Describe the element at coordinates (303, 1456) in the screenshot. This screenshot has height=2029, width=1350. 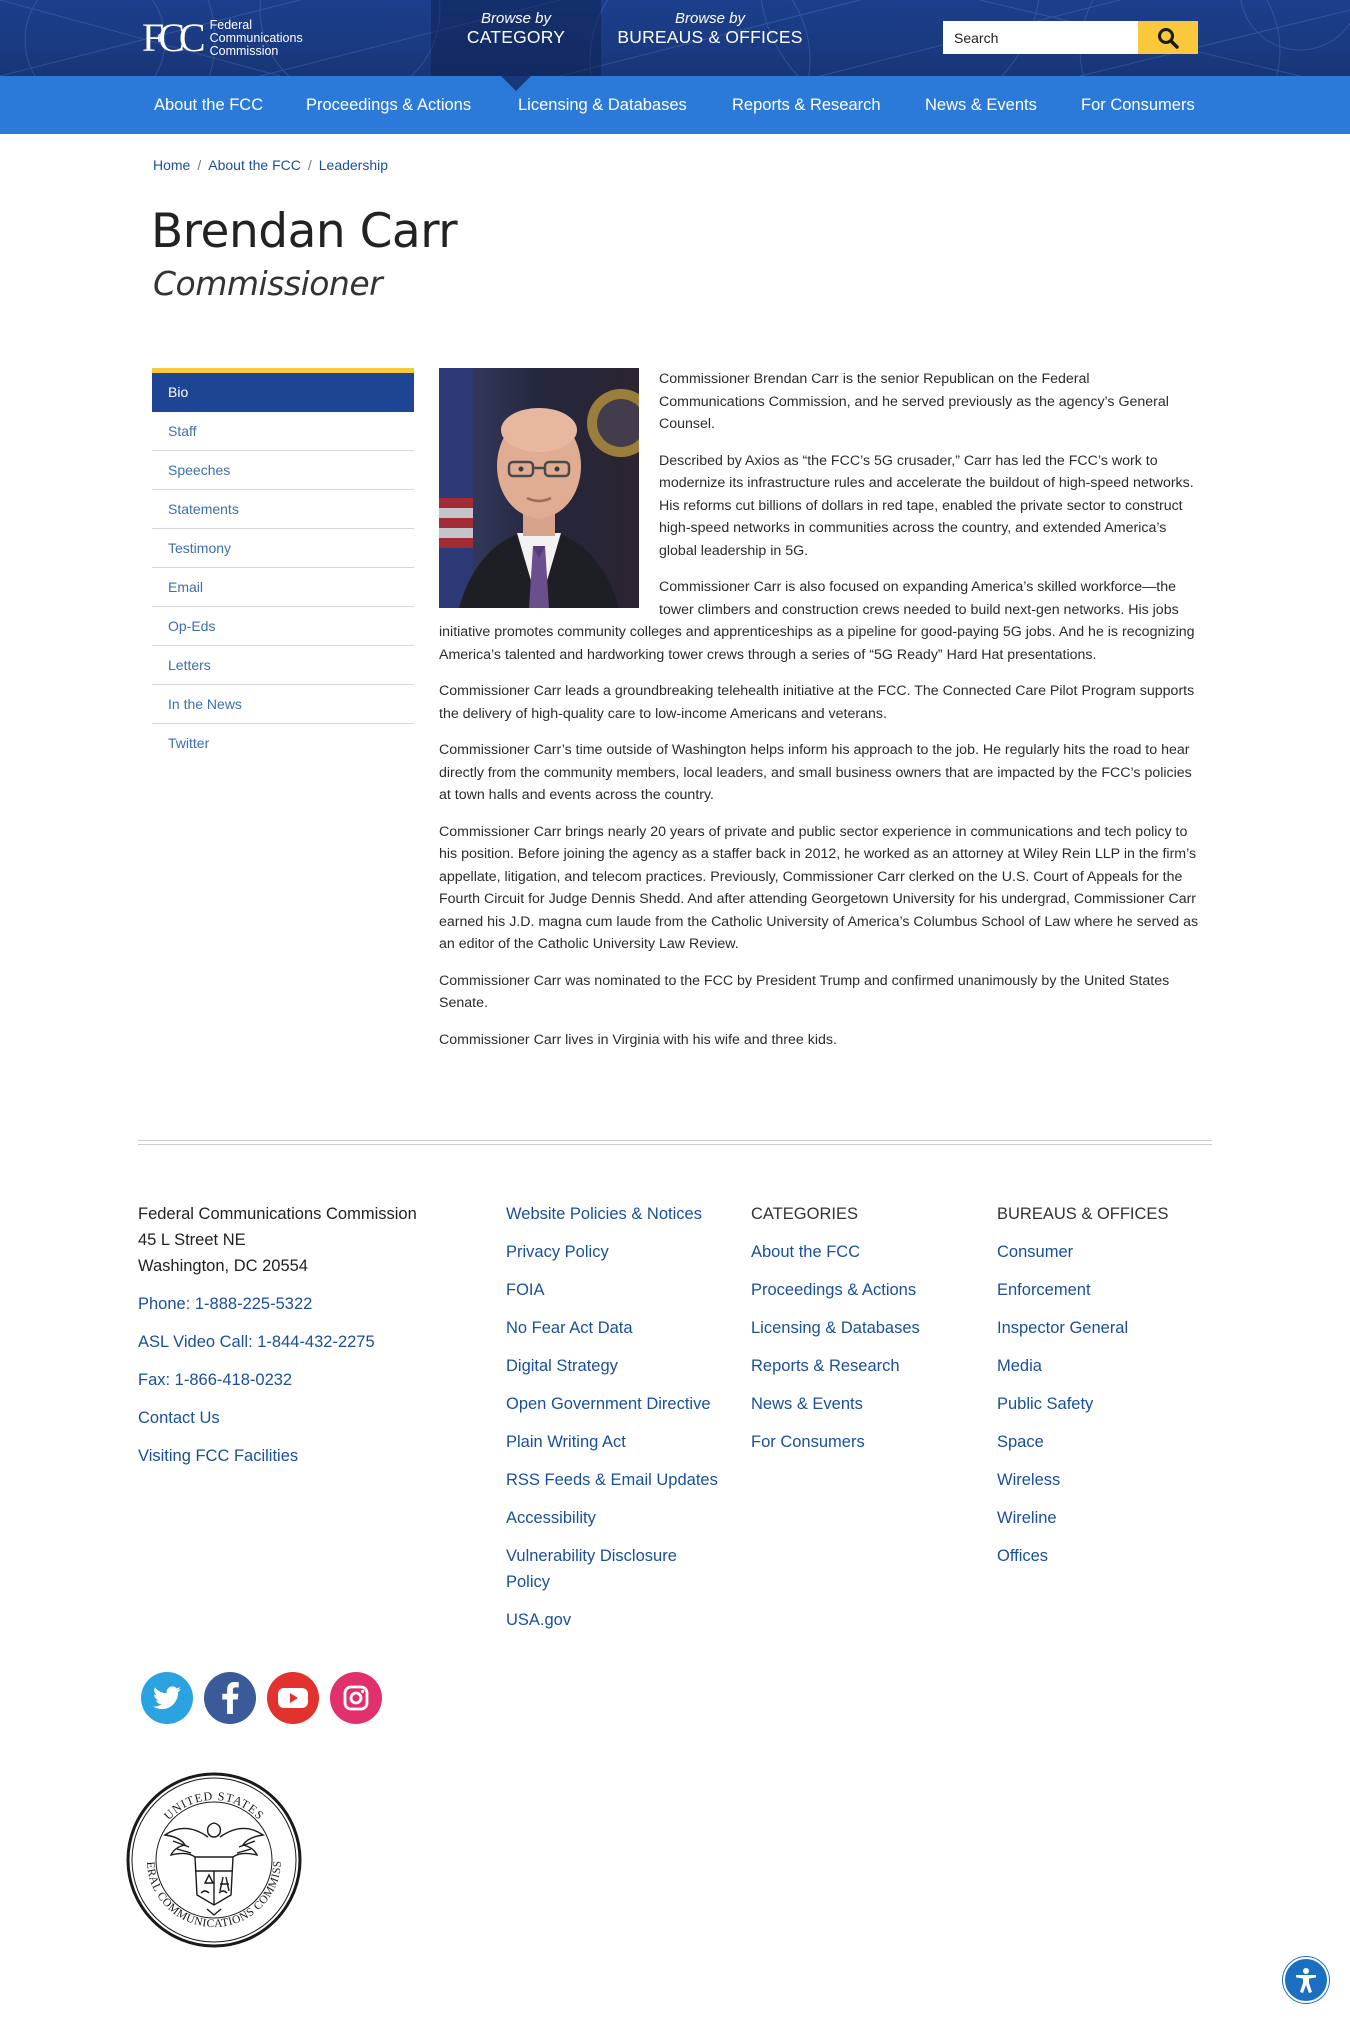
I see `footer-visiting-facilities-link: Visiting FCC Facilities` at that location.